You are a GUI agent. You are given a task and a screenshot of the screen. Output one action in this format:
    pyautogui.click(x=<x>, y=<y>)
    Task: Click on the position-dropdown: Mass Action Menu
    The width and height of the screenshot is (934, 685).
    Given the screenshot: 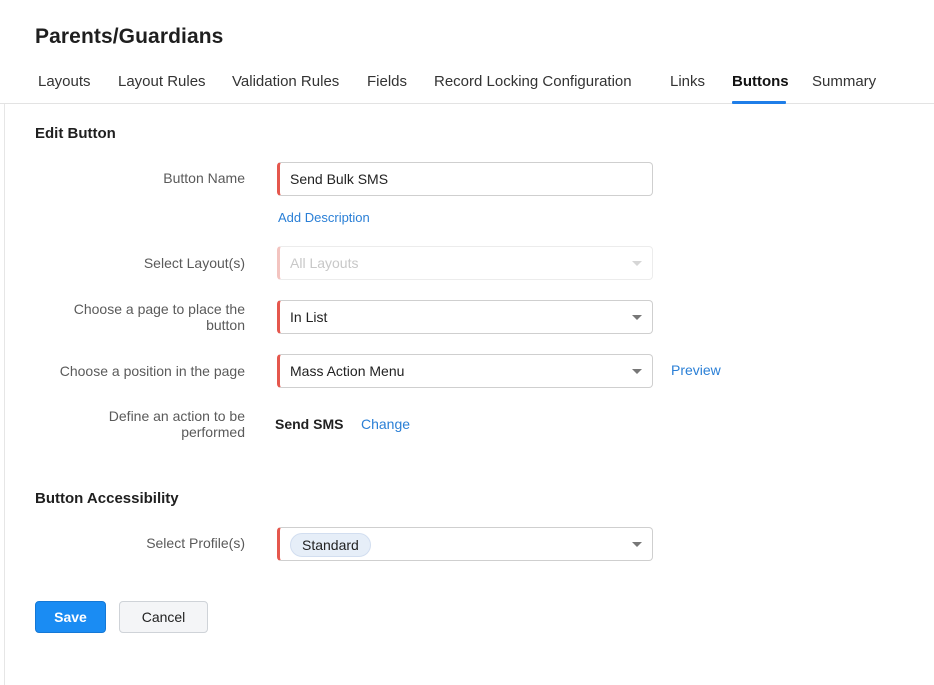 What is the action you would take?
    pyautogui.click(x=465, y=371)
    